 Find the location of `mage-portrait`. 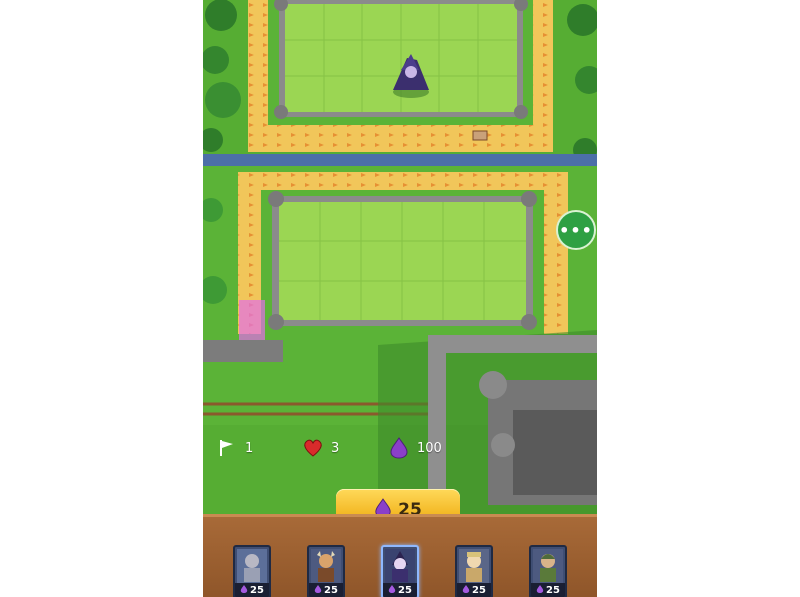

mage-portrait is located at coordinates (400, 566).